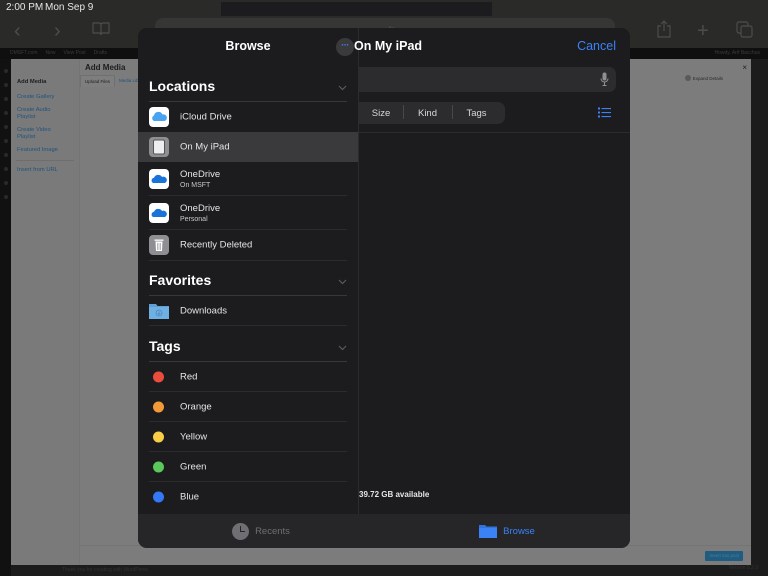 This screenshot has width=768, height=576. What do you see at coordinates (248, 311) in the screenshot?
I see `favorite-downloads: Downloads` at bounding box center [248, 311].